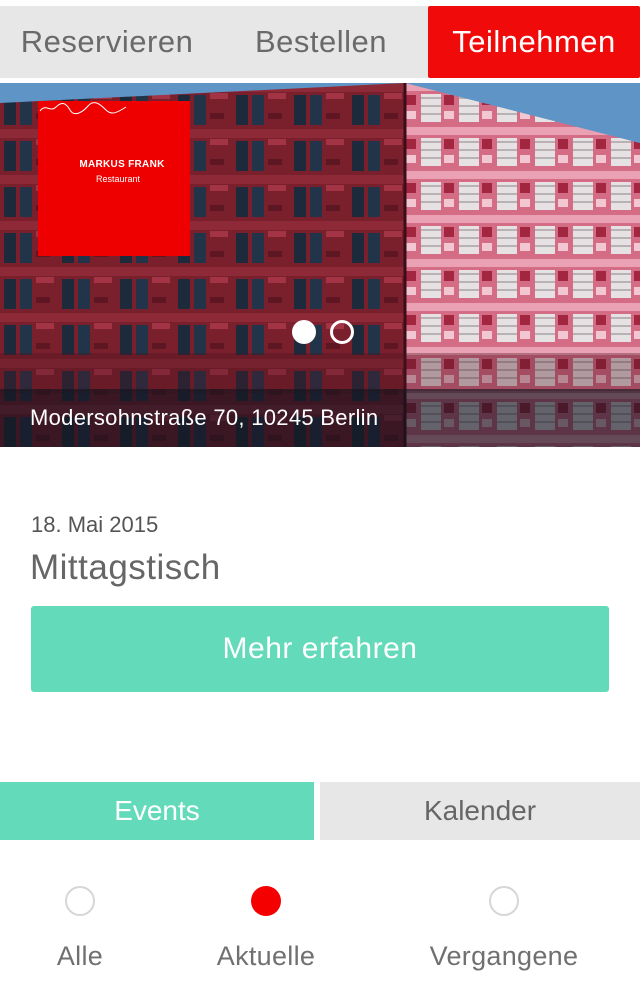  I want to click on address-label: Modersohnstraße 70, 10245 Berlin, so click(320, 418).